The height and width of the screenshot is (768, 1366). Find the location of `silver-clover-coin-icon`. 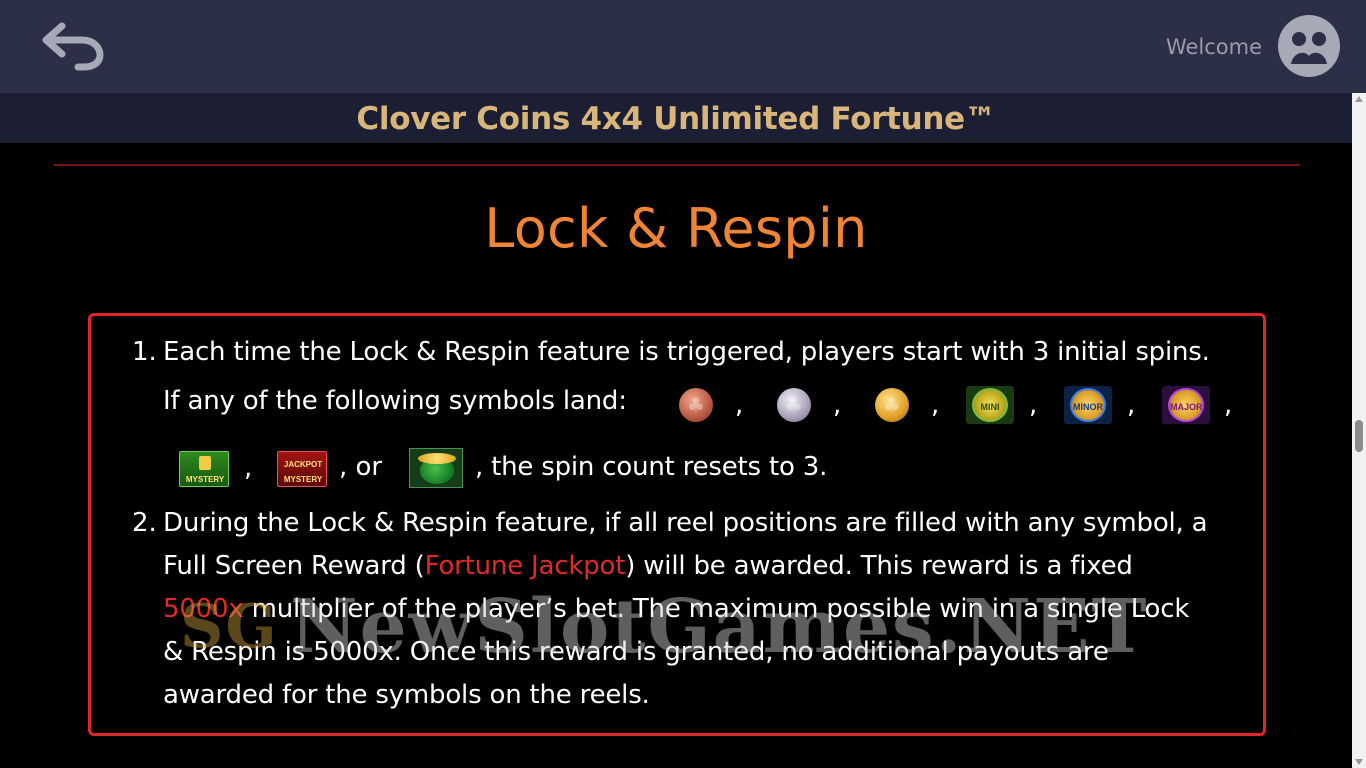

silver-clover-coin-icon is located at coordinates (794, 405).